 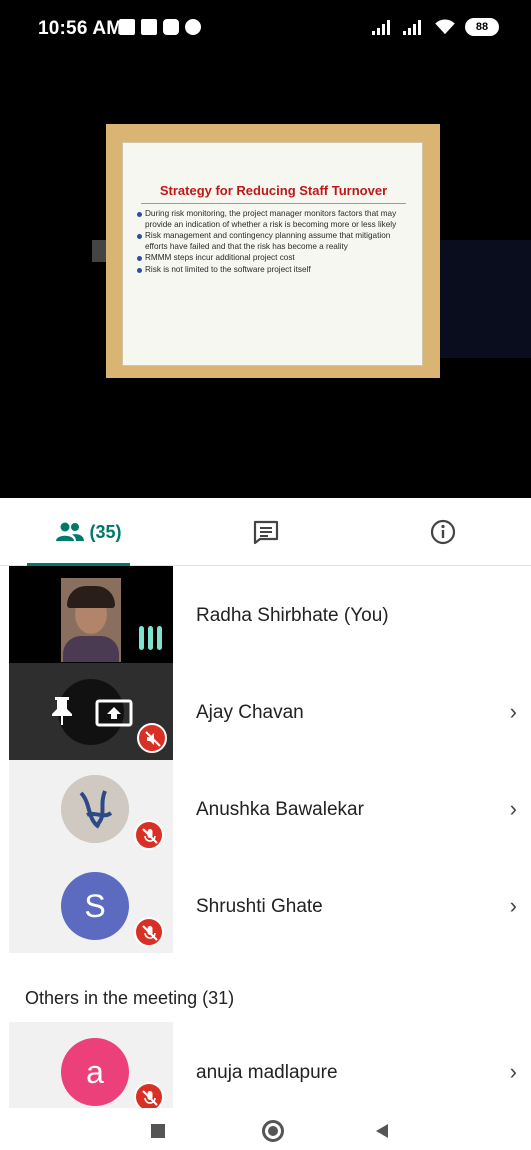 What do you see at coordinates (193, 27) in the screenshot?
I see `location-icon` at bounding box center [193, 27].